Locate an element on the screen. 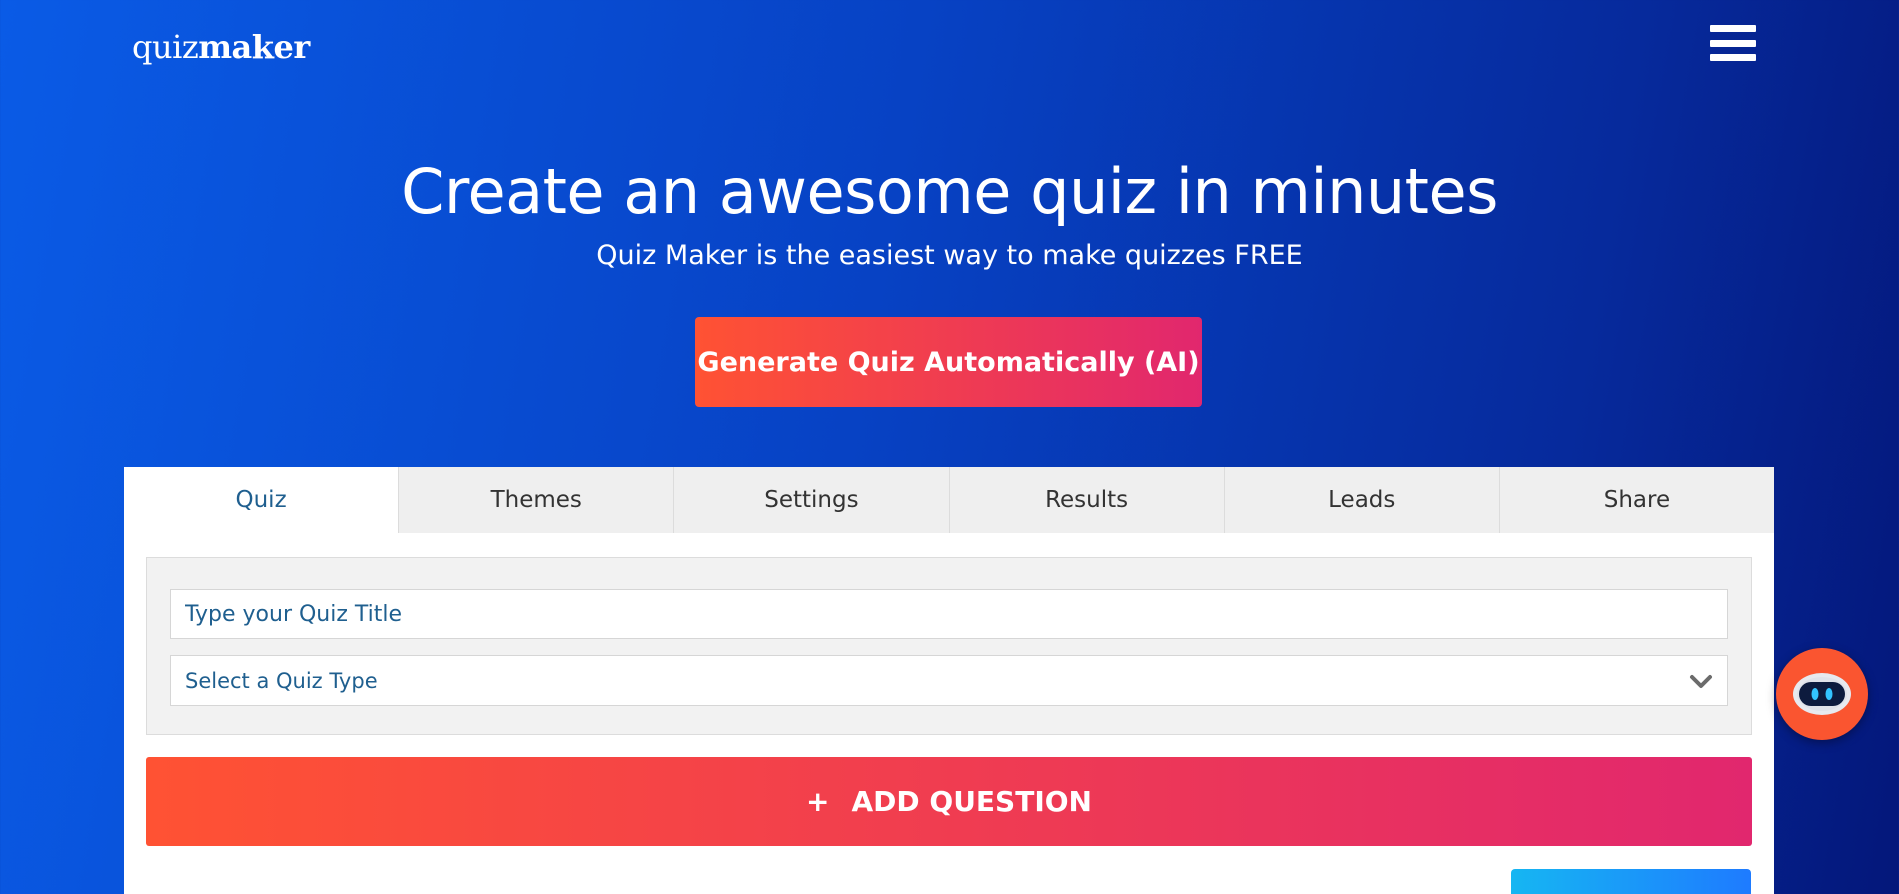 The image size is (1899, 894). quiz-type-select: Select a Quiz Type is located at coordinates (949, 680).